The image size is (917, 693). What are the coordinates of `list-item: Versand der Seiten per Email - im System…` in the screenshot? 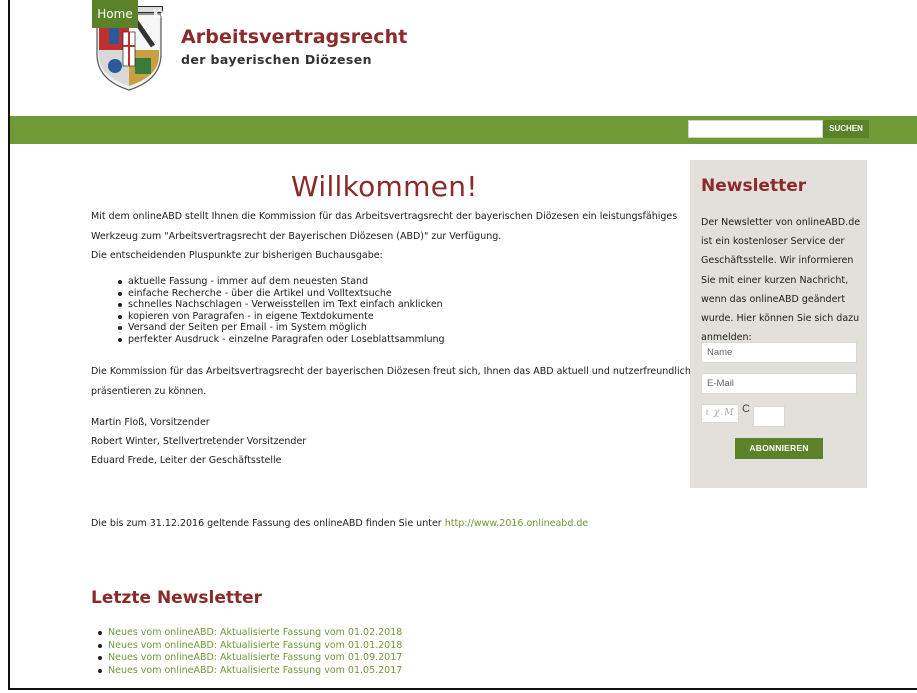 It's located at (281, 328).